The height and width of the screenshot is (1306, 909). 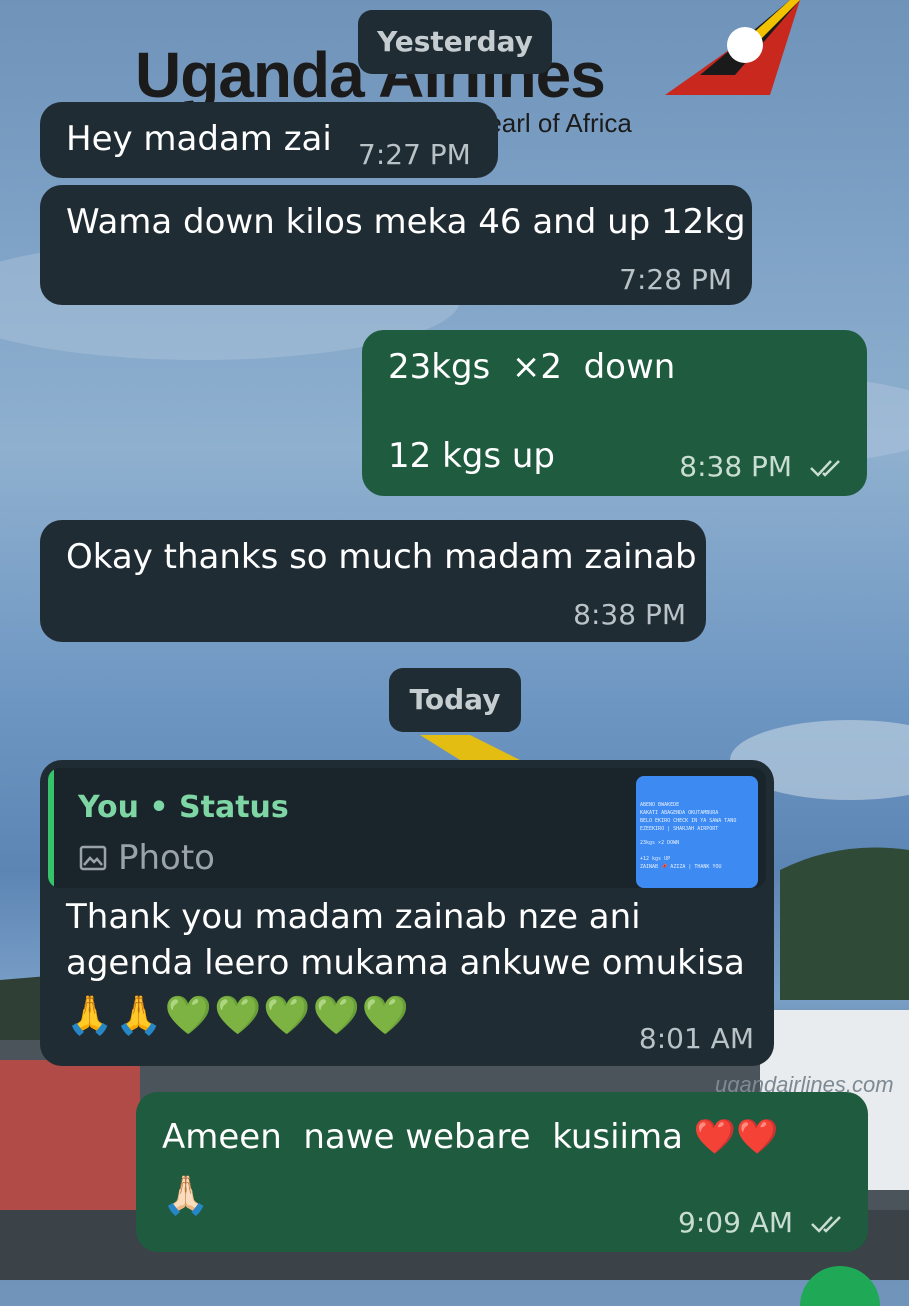 What do you see at coordinates (470, 1137) in the screenshot?
I see `message-text: Ameen nawe webare kusiima ❤️❤️` at bounding box center [470, 1137].